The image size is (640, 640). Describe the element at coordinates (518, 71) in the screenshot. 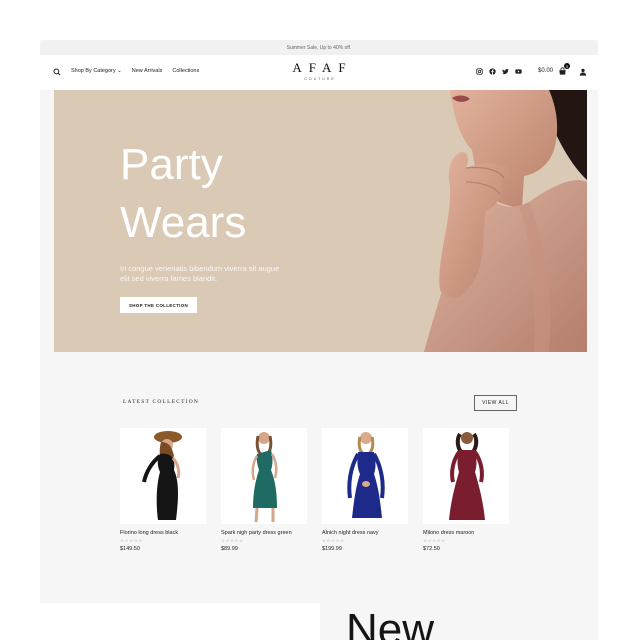

I see `youtube-icon` at that location.